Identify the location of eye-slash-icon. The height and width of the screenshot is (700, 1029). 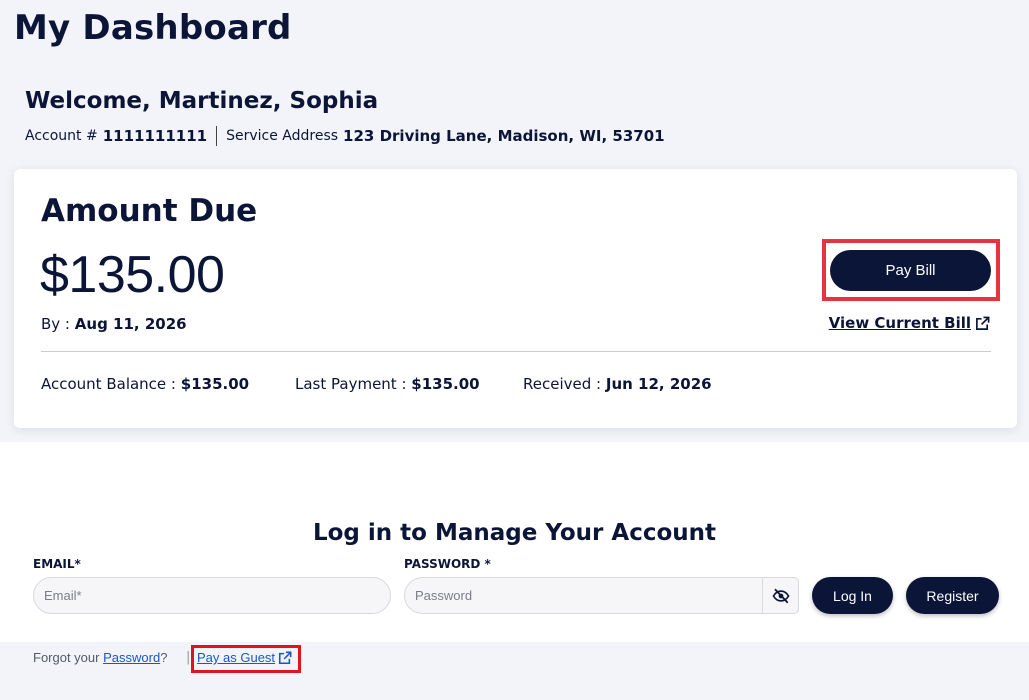
(780, 595).